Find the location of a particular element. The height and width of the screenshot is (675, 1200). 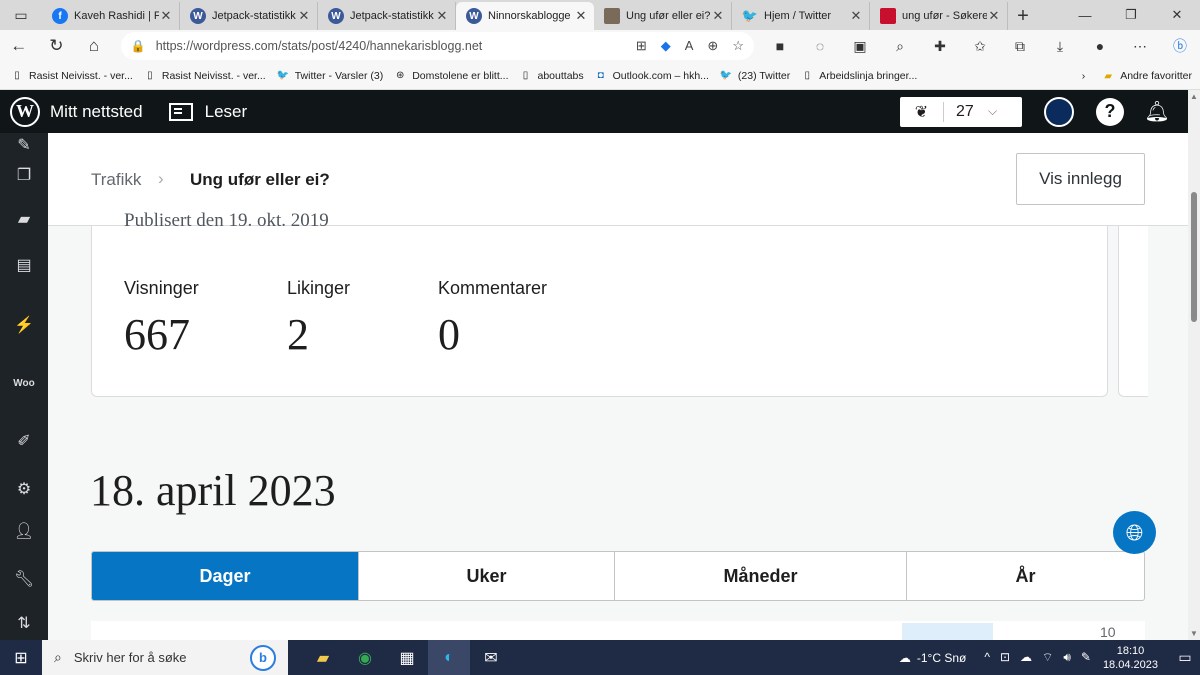

coupon-icon: ◆ is located at coordinates (666, 46).